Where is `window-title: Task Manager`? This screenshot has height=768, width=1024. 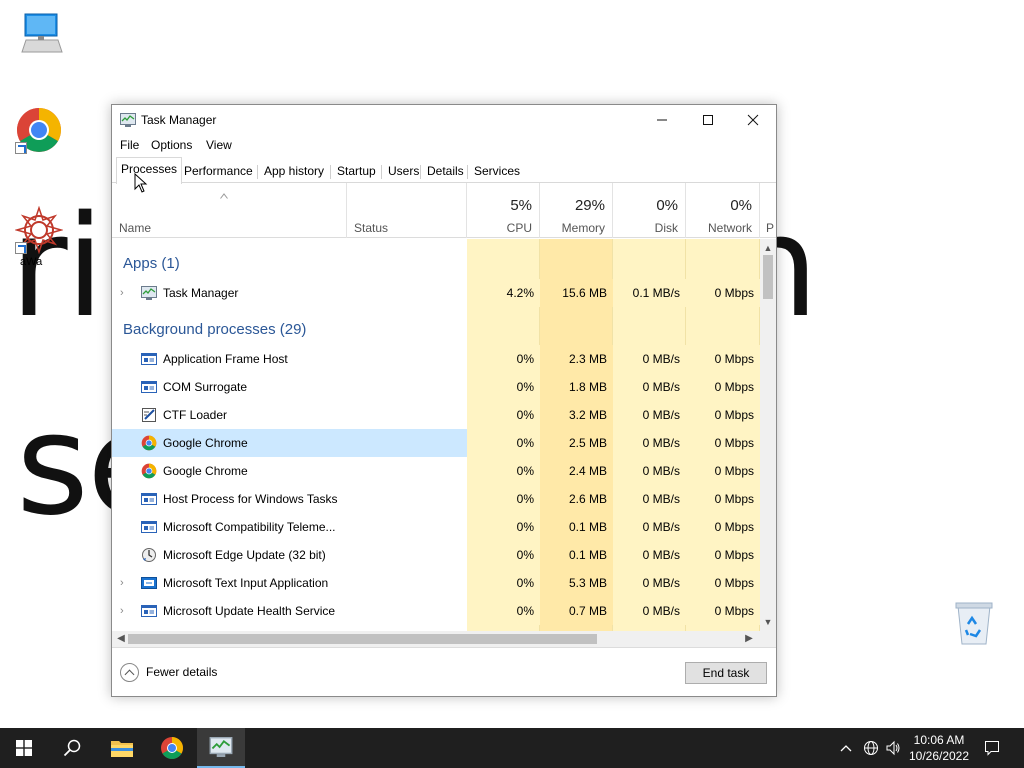 window-title: Task Manager is located at coordinates (179, 120).